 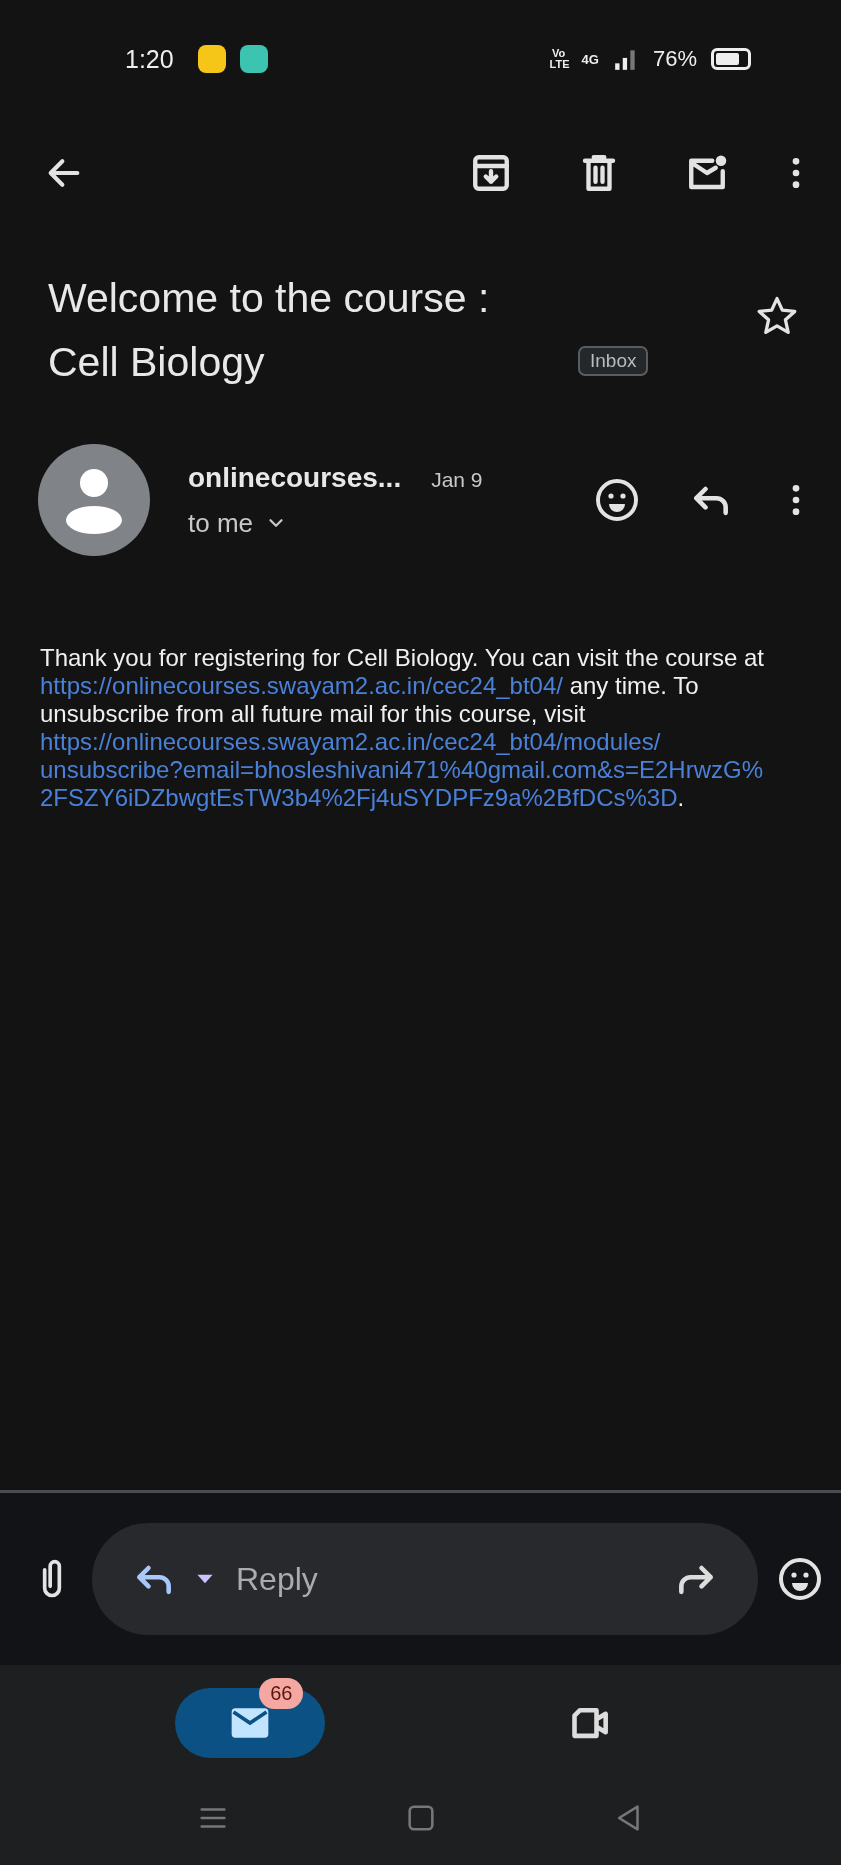 What do you see at coordinates (350, 742) in the screenshot?
I see `link: https://onlinecourses.swayam2.ac.in/cec24_bt04/modules/` at bounding box center [350, 742].